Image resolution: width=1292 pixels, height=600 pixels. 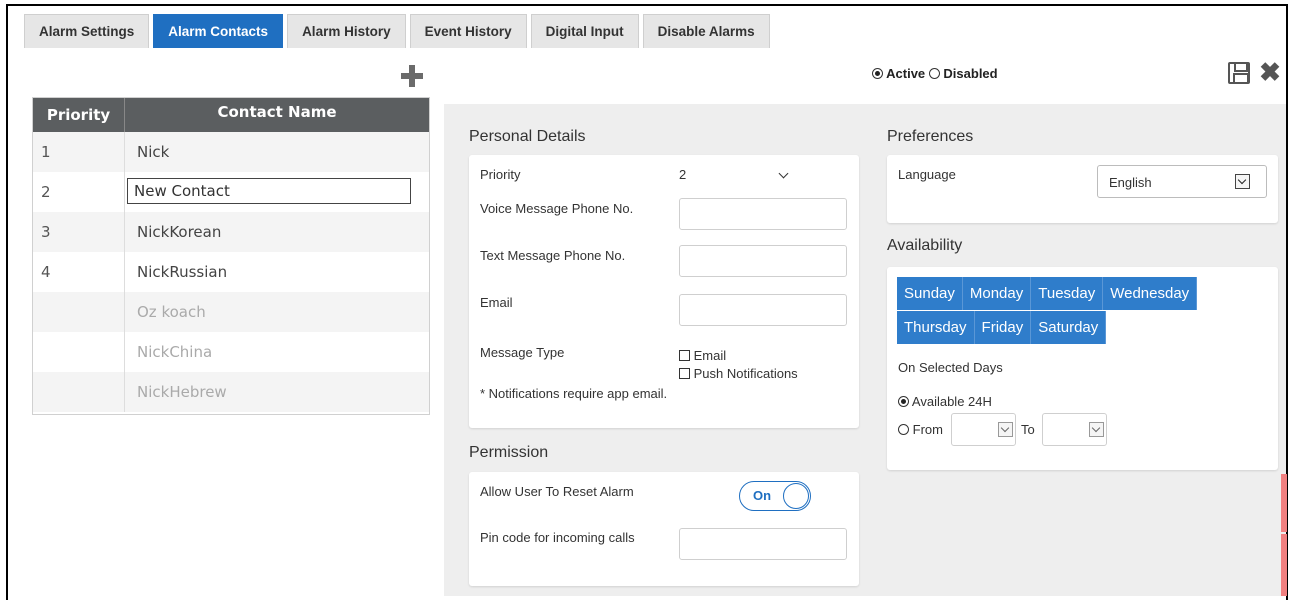 I want to click on contact-name-input, so click(x=269, y=191).